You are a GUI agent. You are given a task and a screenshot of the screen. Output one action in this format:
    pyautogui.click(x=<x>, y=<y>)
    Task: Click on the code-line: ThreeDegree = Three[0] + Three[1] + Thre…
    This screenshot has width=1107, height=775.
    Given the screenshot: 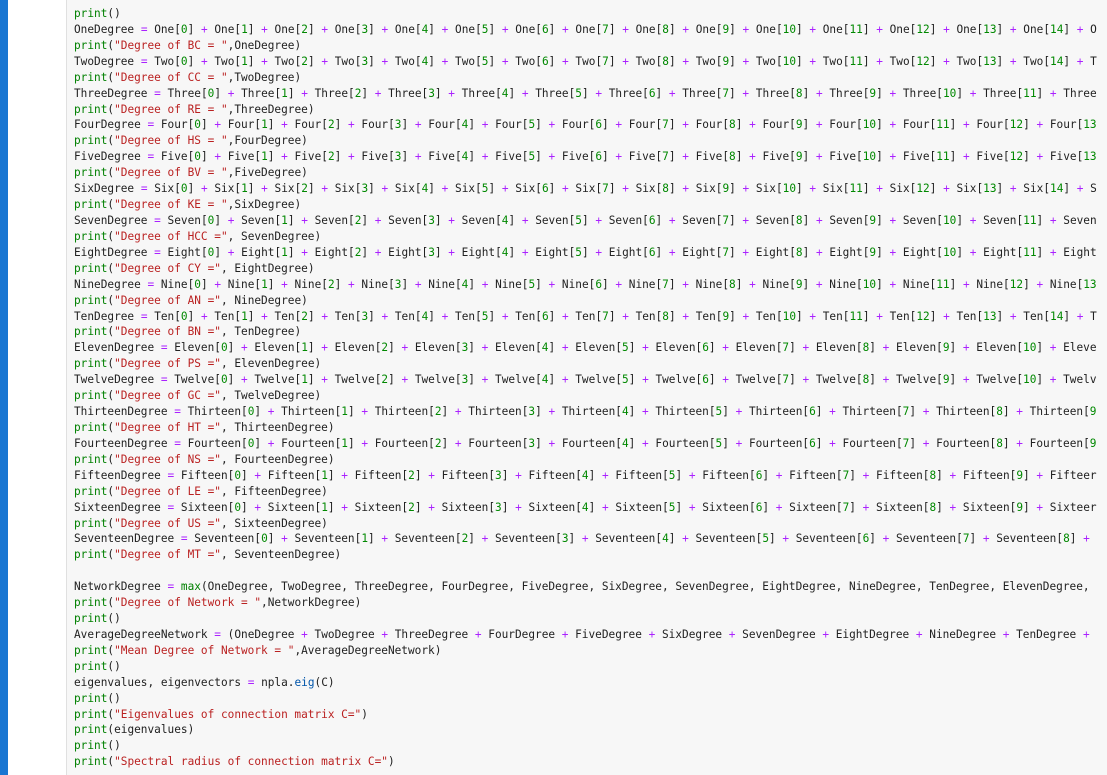 What is the action you would take?
    pyautogui.click(x=585, y=94)
    